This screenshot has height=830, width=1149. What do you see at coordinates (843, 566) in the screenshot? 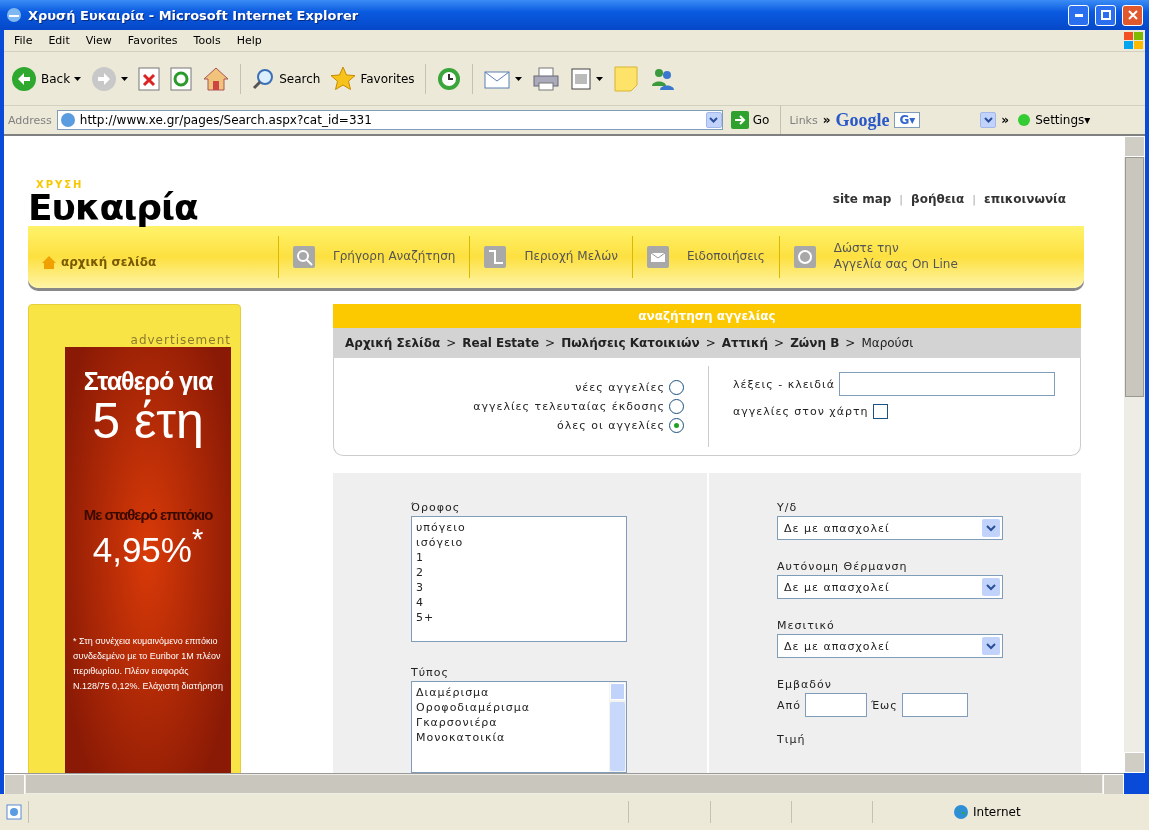
I see `select-label: Αυτόνομη Θέρμανση` at bounding box center [843, 566].